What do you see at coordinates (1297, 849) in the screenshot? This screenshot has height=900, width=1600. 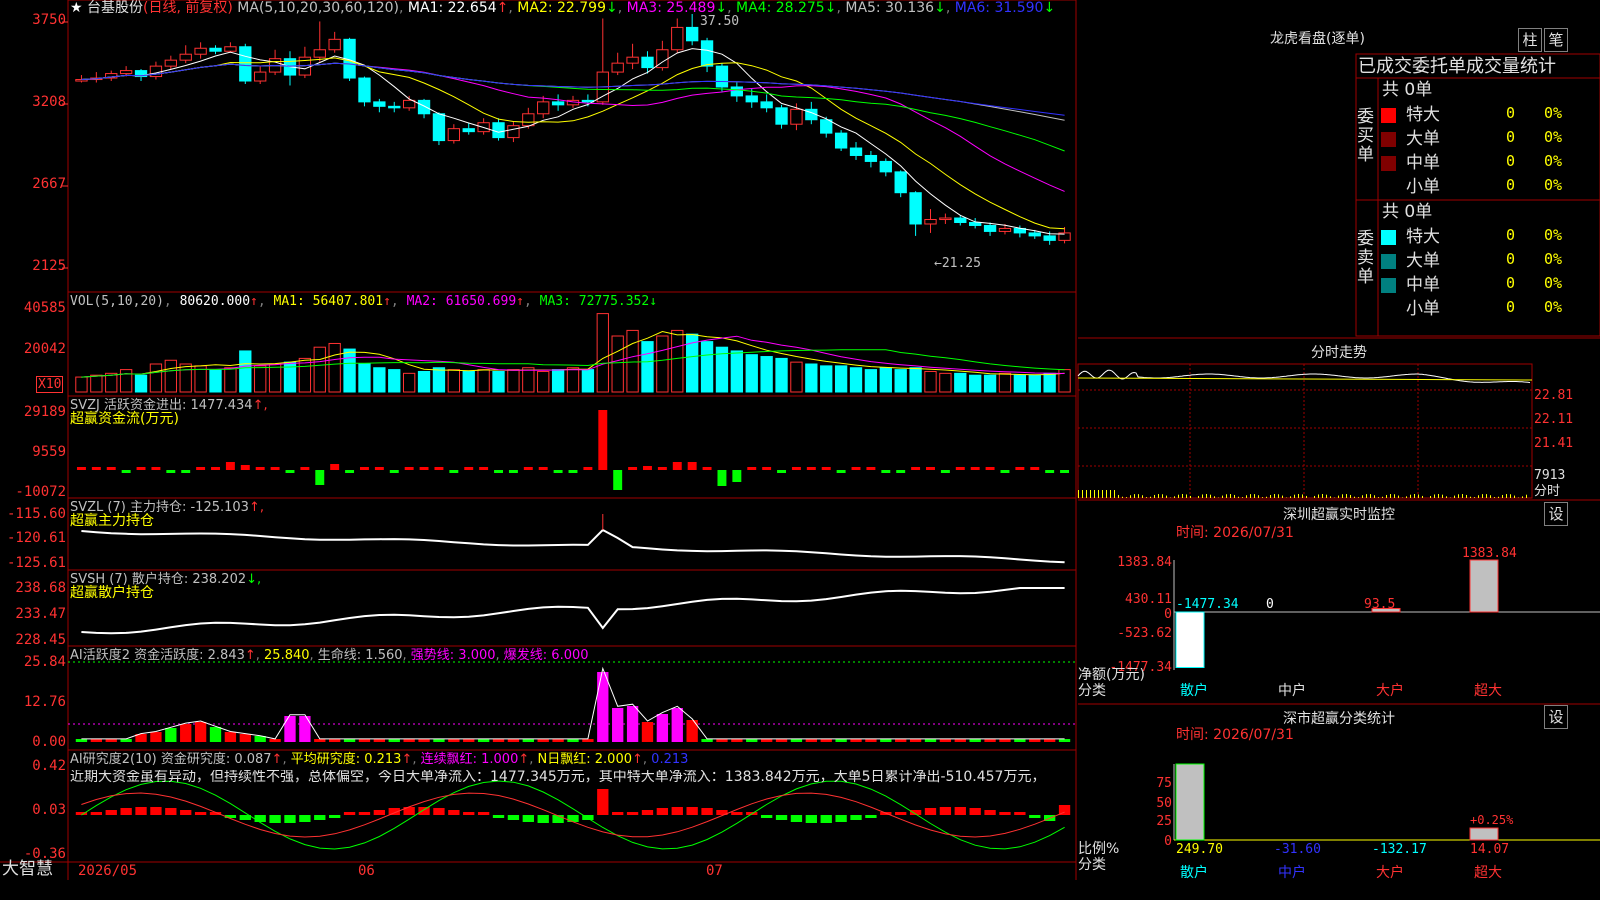 I see `szclass-value-label: -31.60` at bounding box center [1297, 849].